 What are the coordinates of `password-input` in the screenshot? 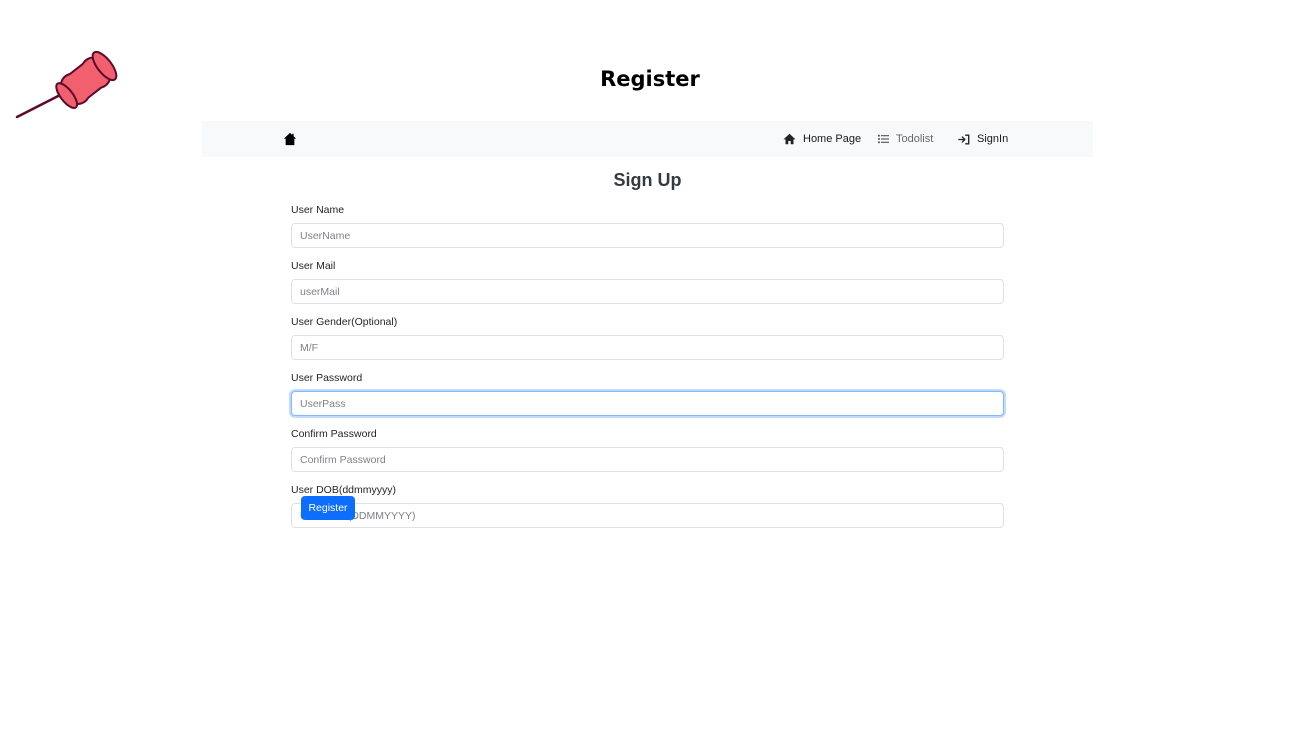 It's located at (647, 403).